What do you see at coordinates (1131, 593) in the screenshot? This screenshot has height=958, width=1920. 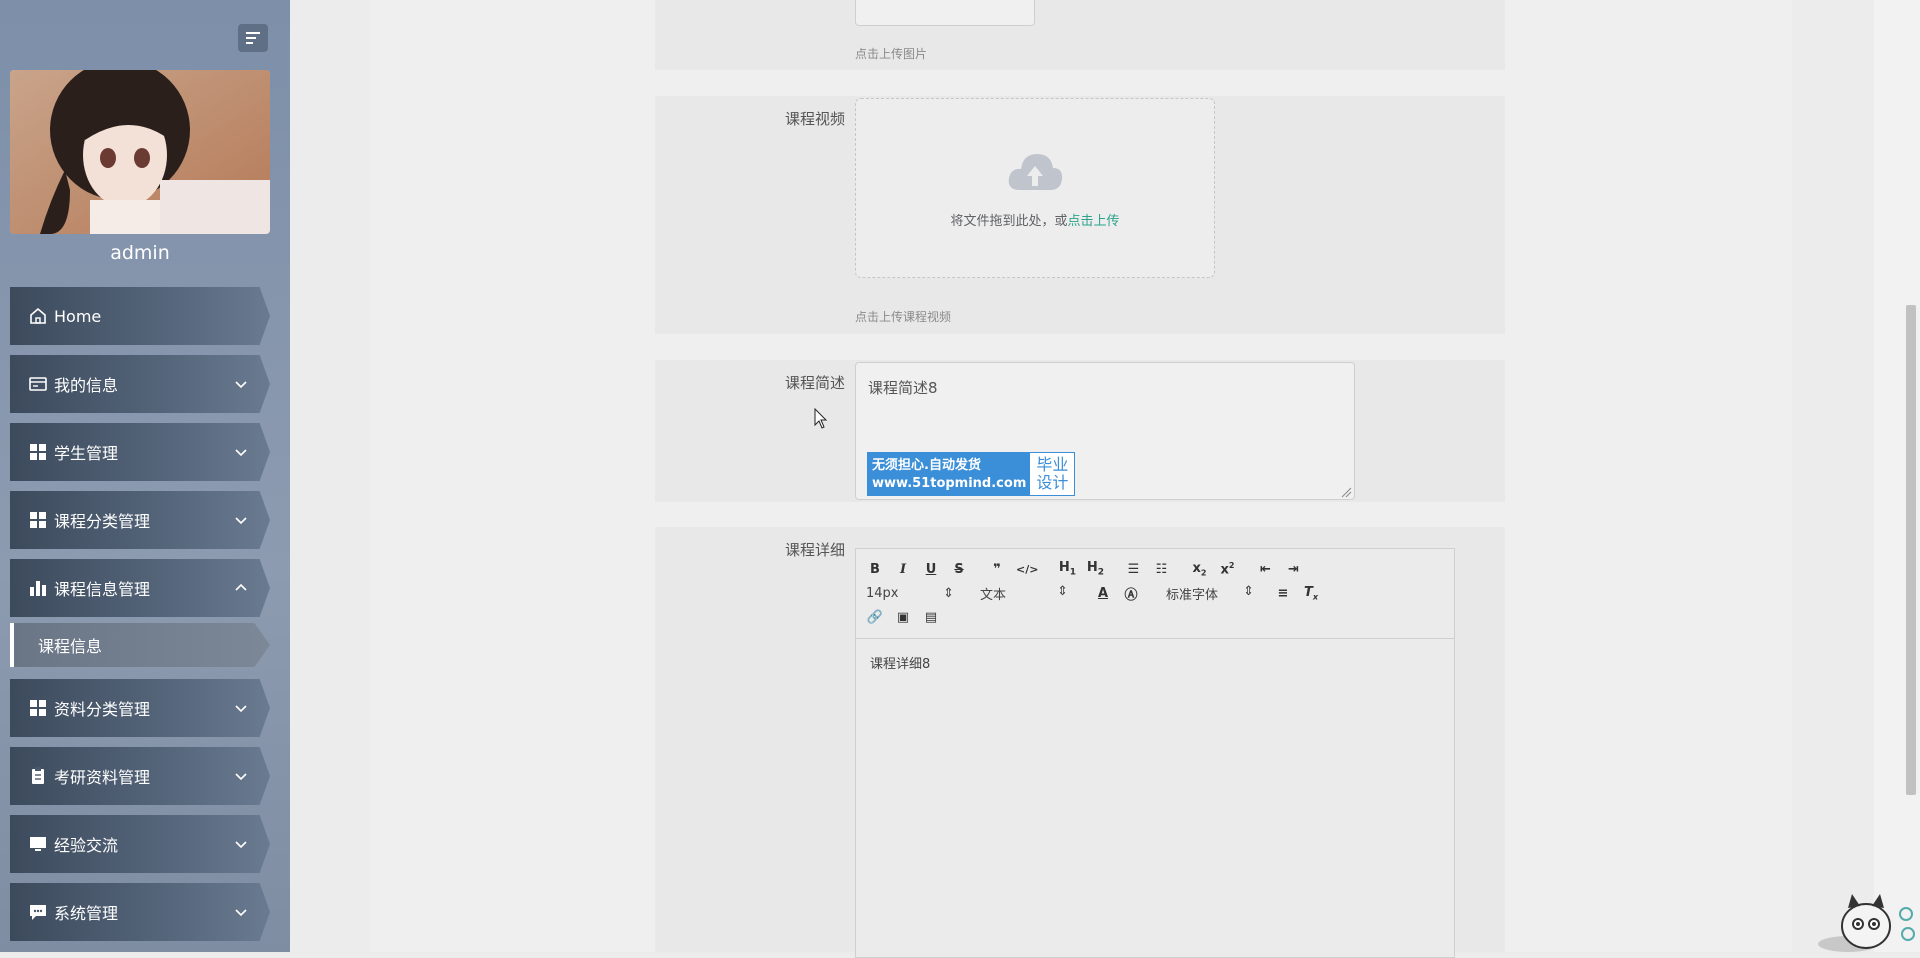 I see `background-color-button: Ⓐ` at bounding box center [1131, 593].